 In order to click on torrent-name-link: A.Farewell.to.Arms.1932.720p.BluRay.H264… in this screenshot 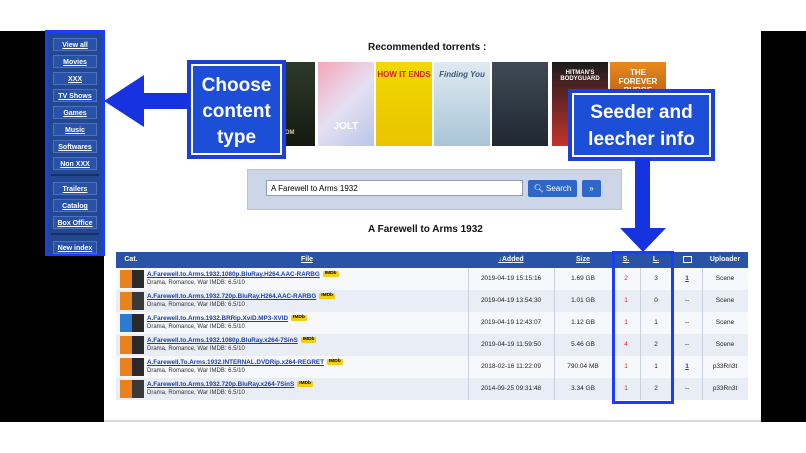, I will do `click(241, 296)`.